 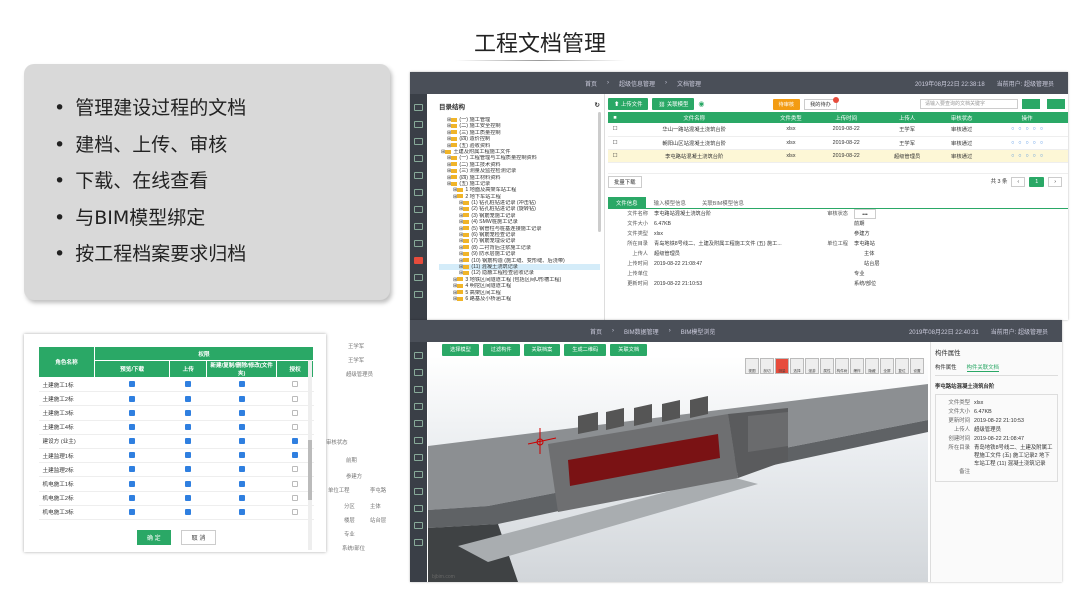 I want to click on col-header: 审核状态, so click(x=962, y=117).